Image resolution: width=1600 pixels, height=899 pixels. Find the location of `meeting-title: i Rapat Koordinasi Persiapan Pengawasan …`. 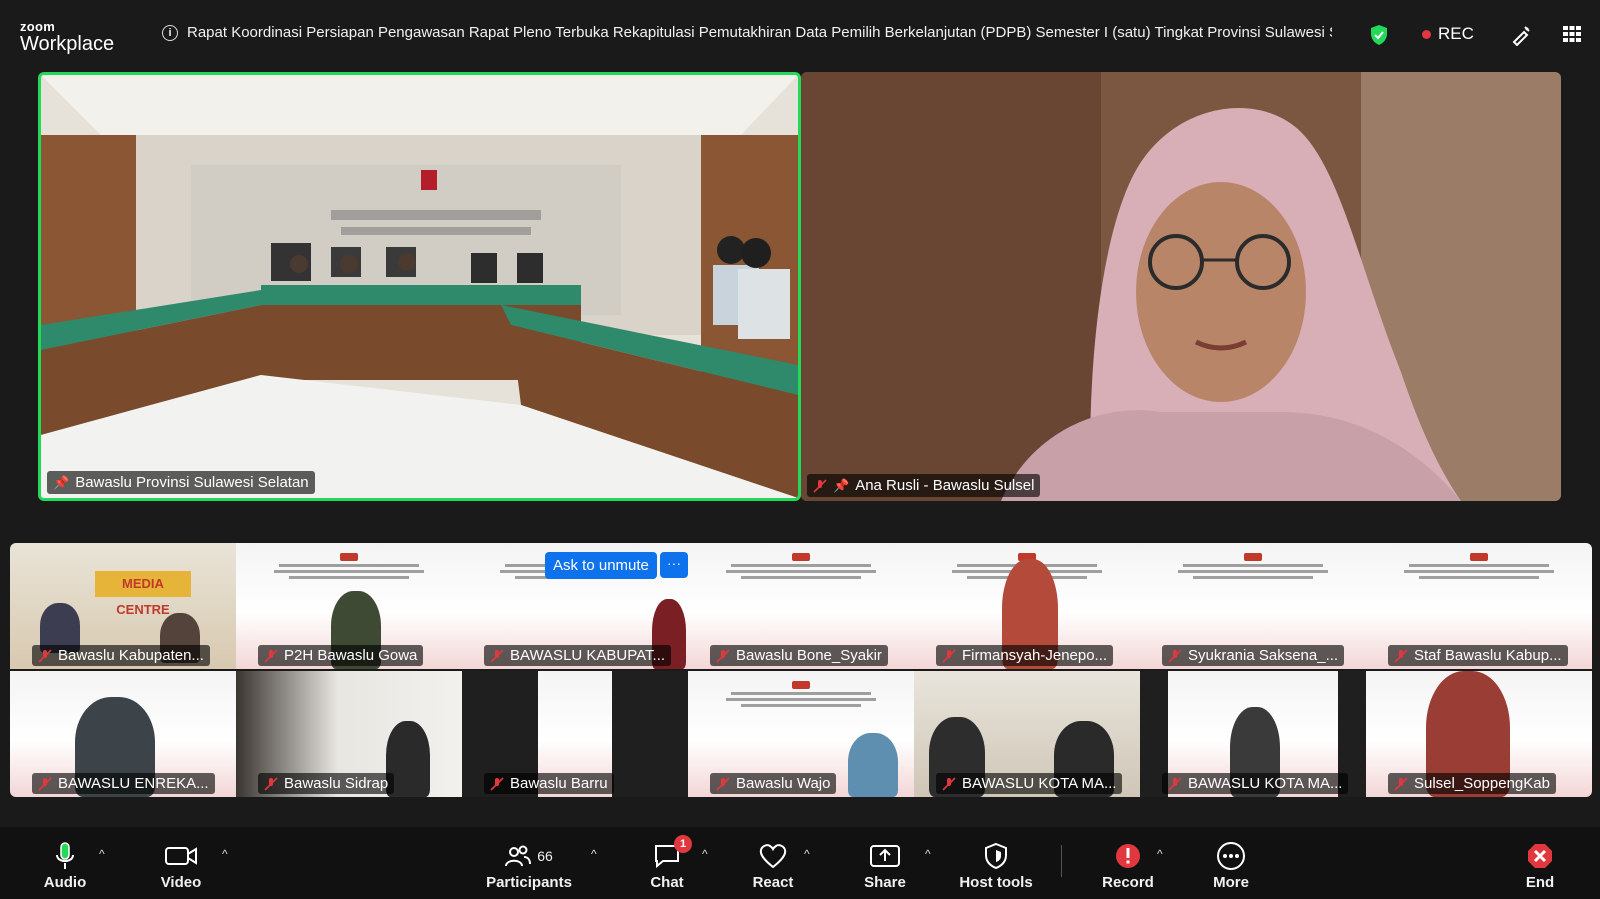

meeting-title: i Rapat Koordinasi Persiapan Pengawasan … is located at coordinates (747, 32).